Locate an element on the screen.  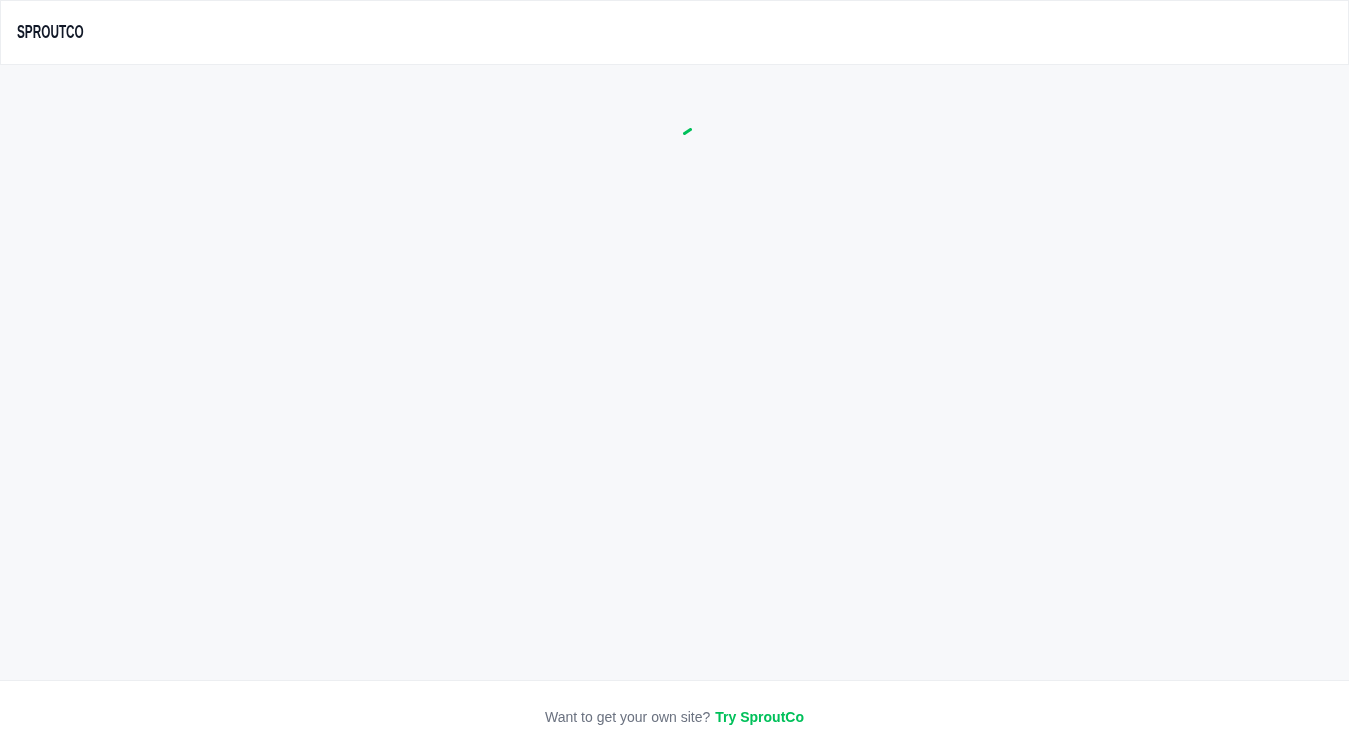
logo: SPROUTCO is located at coordinates (50, 31).